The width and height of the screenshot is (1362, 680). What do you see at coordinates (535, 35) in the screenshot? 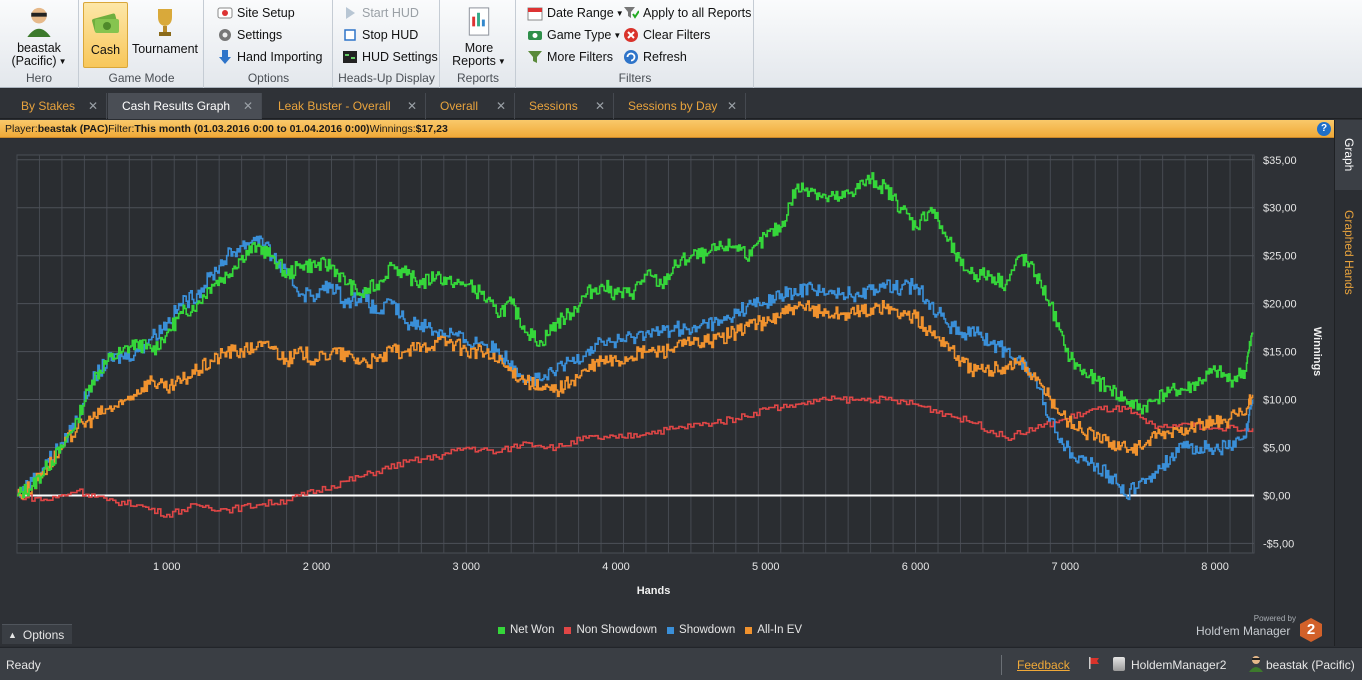
I see `game-type-icon` at bounding box center [535, 35].